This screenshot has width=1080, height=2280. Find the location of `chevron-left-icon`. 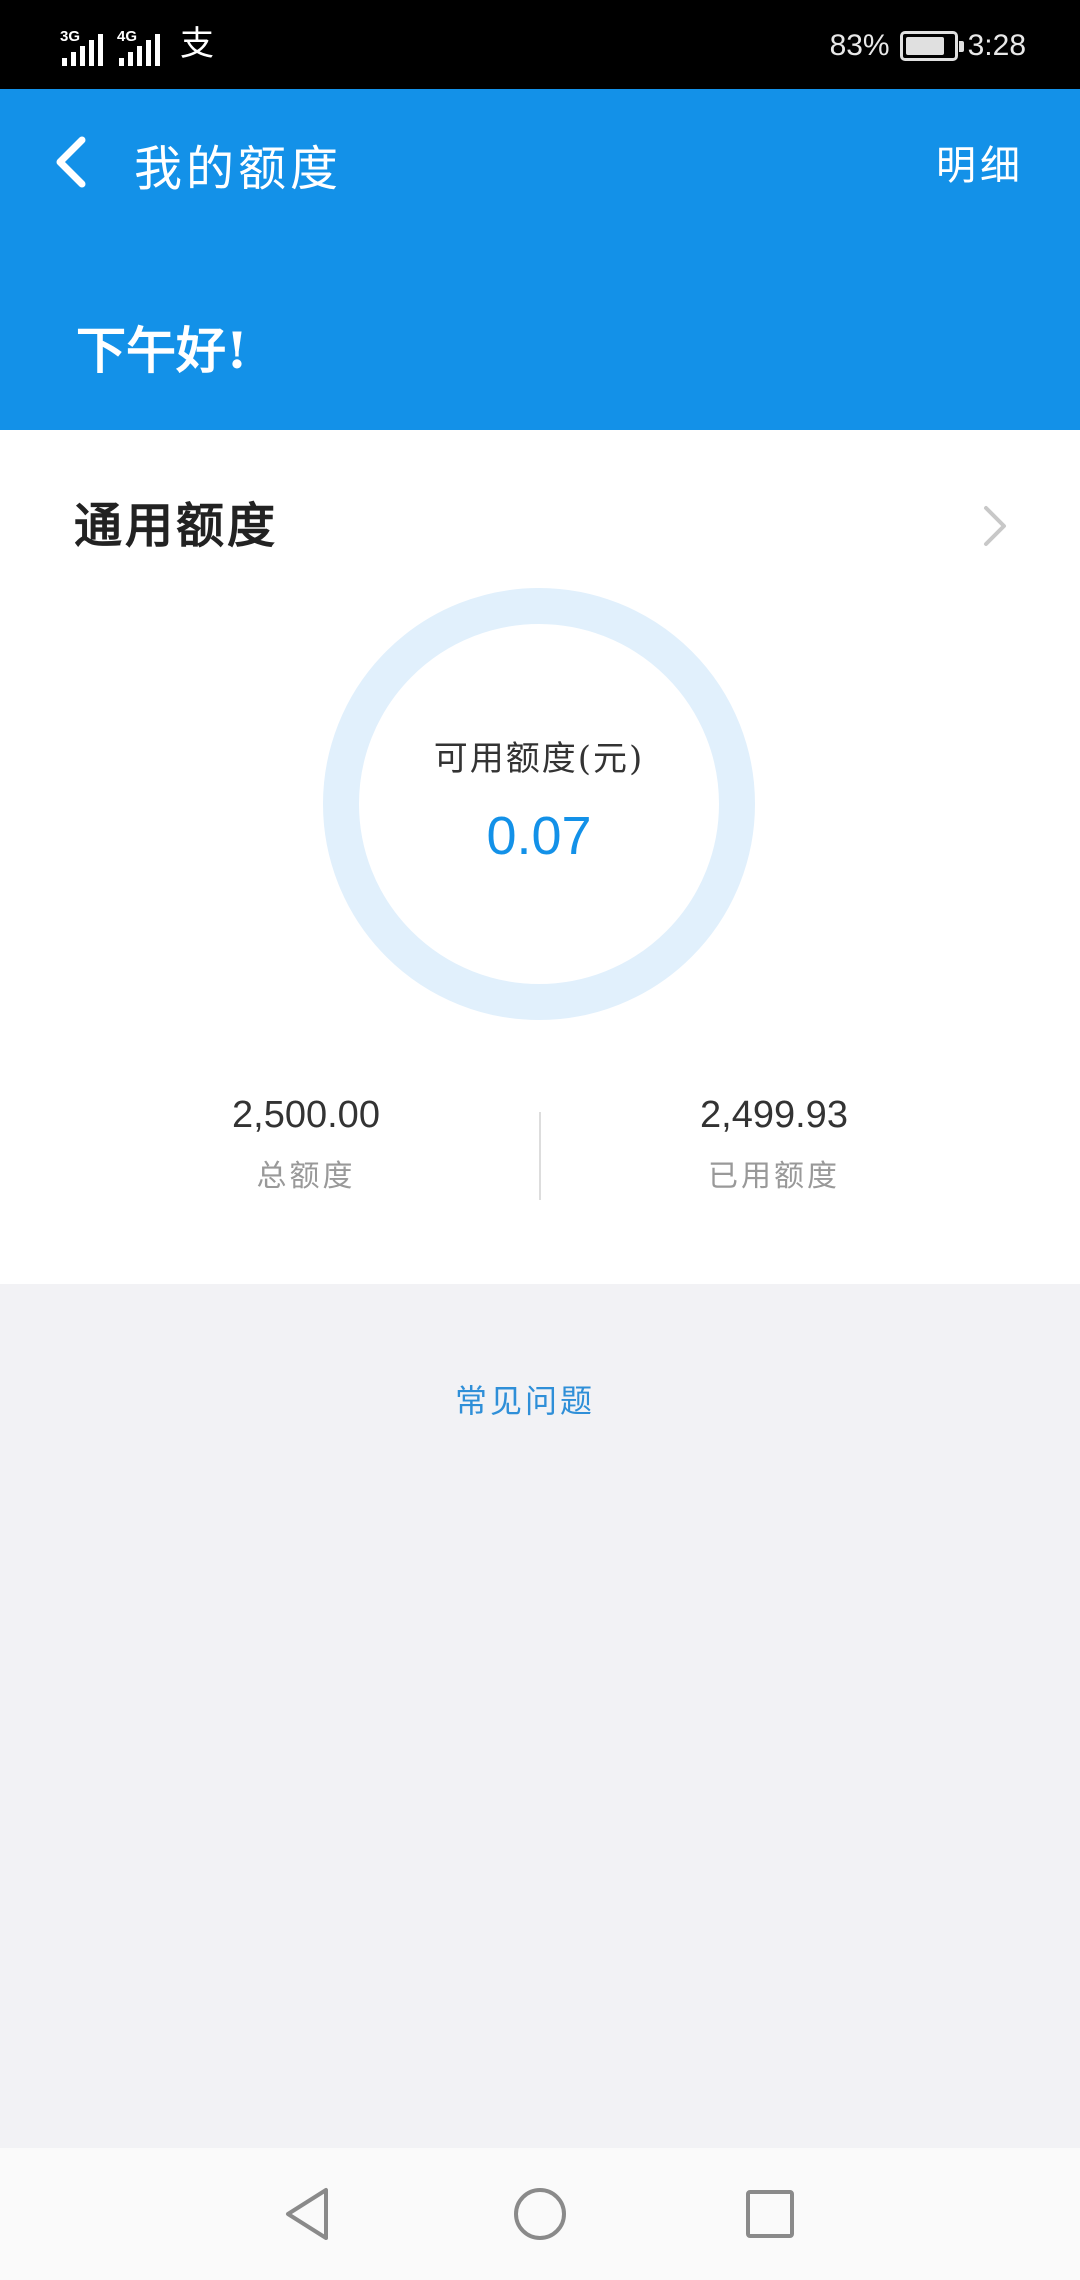

chevron-left-icon is located at coordinates (71, 162).